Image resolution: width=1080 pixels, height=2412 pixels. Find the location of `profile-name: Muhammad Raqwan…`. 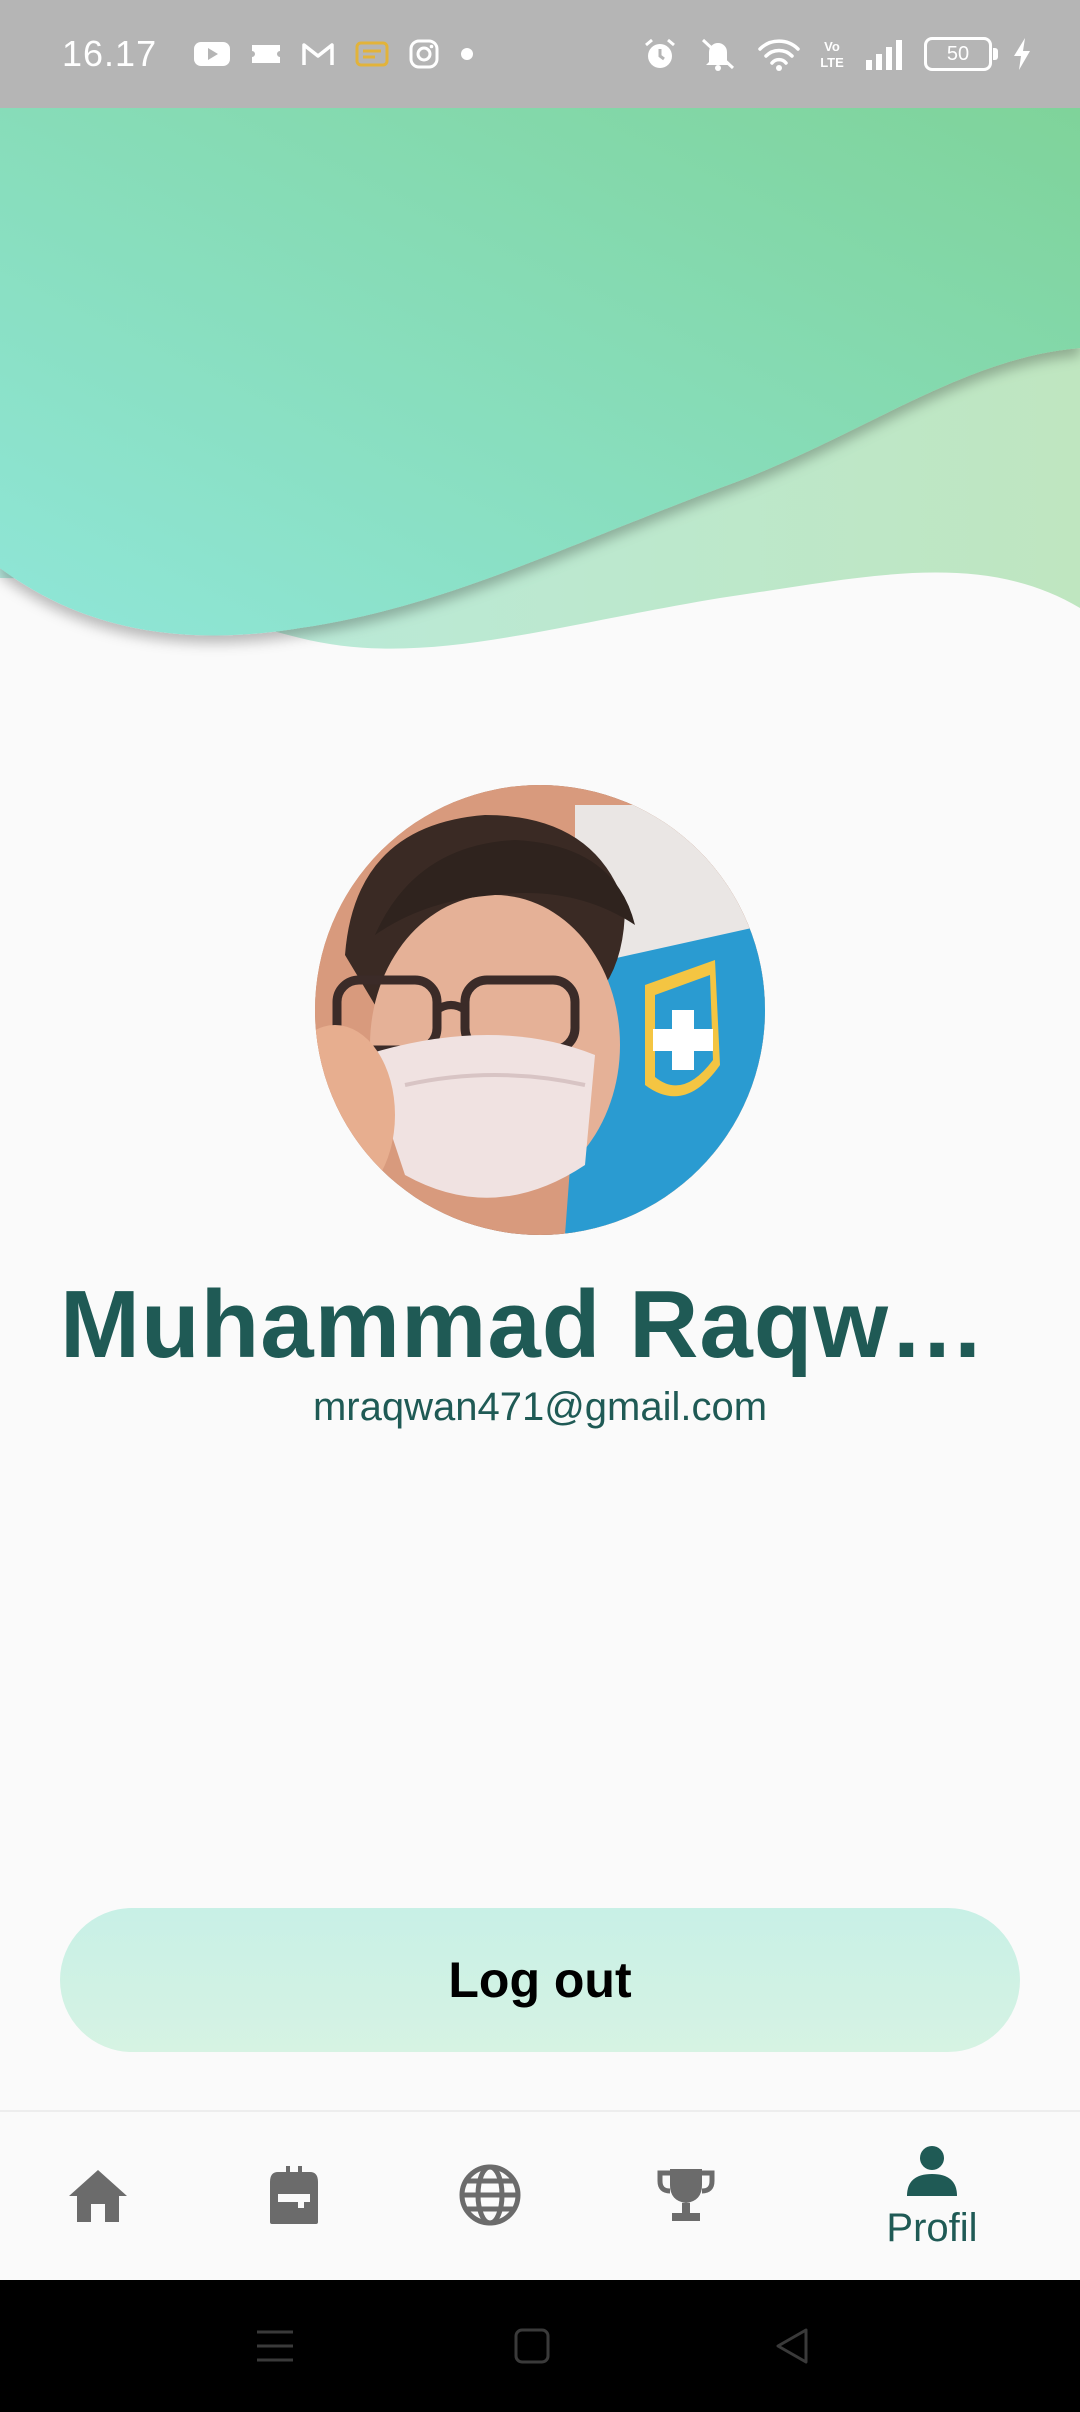

profile-name: Muhammad Raqwan… is located at coordinates (570, 1324).